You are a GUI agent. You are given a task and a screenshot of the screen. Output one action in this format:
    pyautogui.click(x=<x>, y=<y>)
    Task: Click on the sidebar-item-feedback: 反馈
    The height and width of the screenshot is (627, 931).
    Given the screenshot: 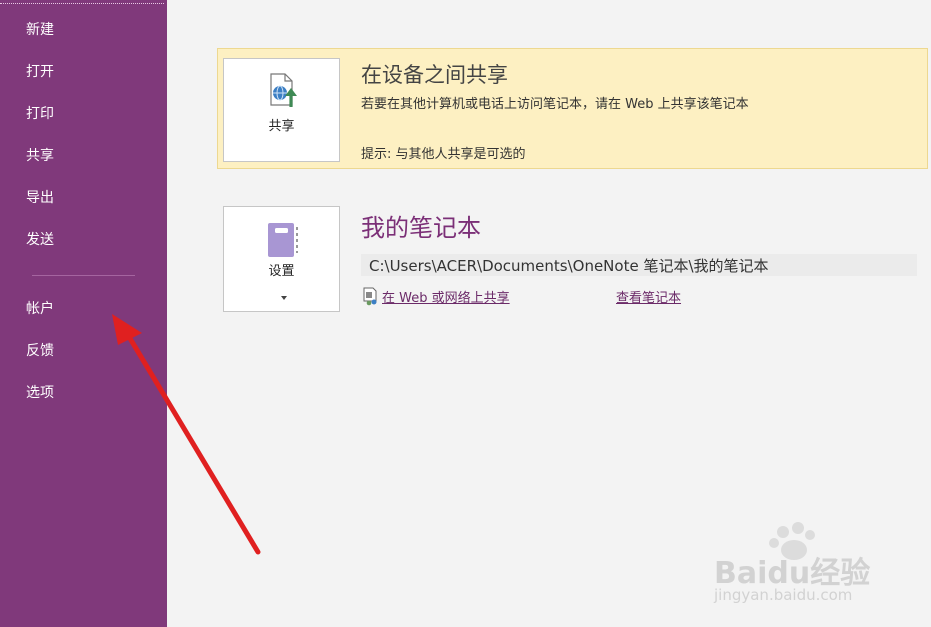 What is the action you would take?
    pyautogui.click(x=40, y=351)
    